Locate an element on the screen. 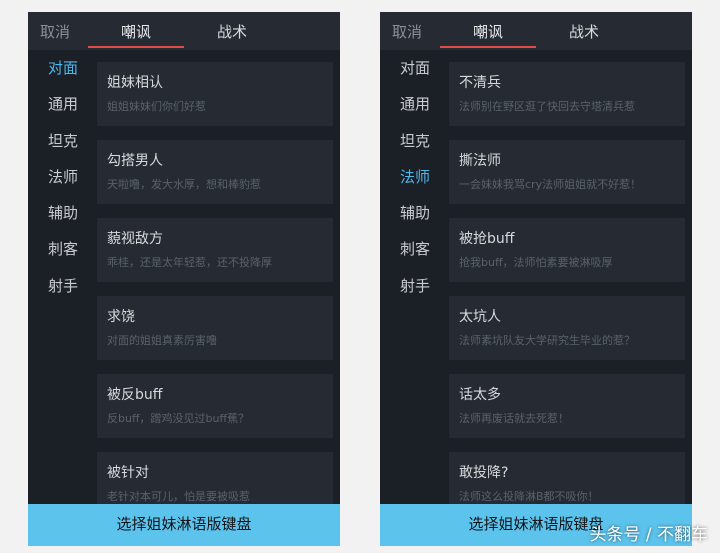  phrase-title: 被针对 is located at coordinates (128, 473).